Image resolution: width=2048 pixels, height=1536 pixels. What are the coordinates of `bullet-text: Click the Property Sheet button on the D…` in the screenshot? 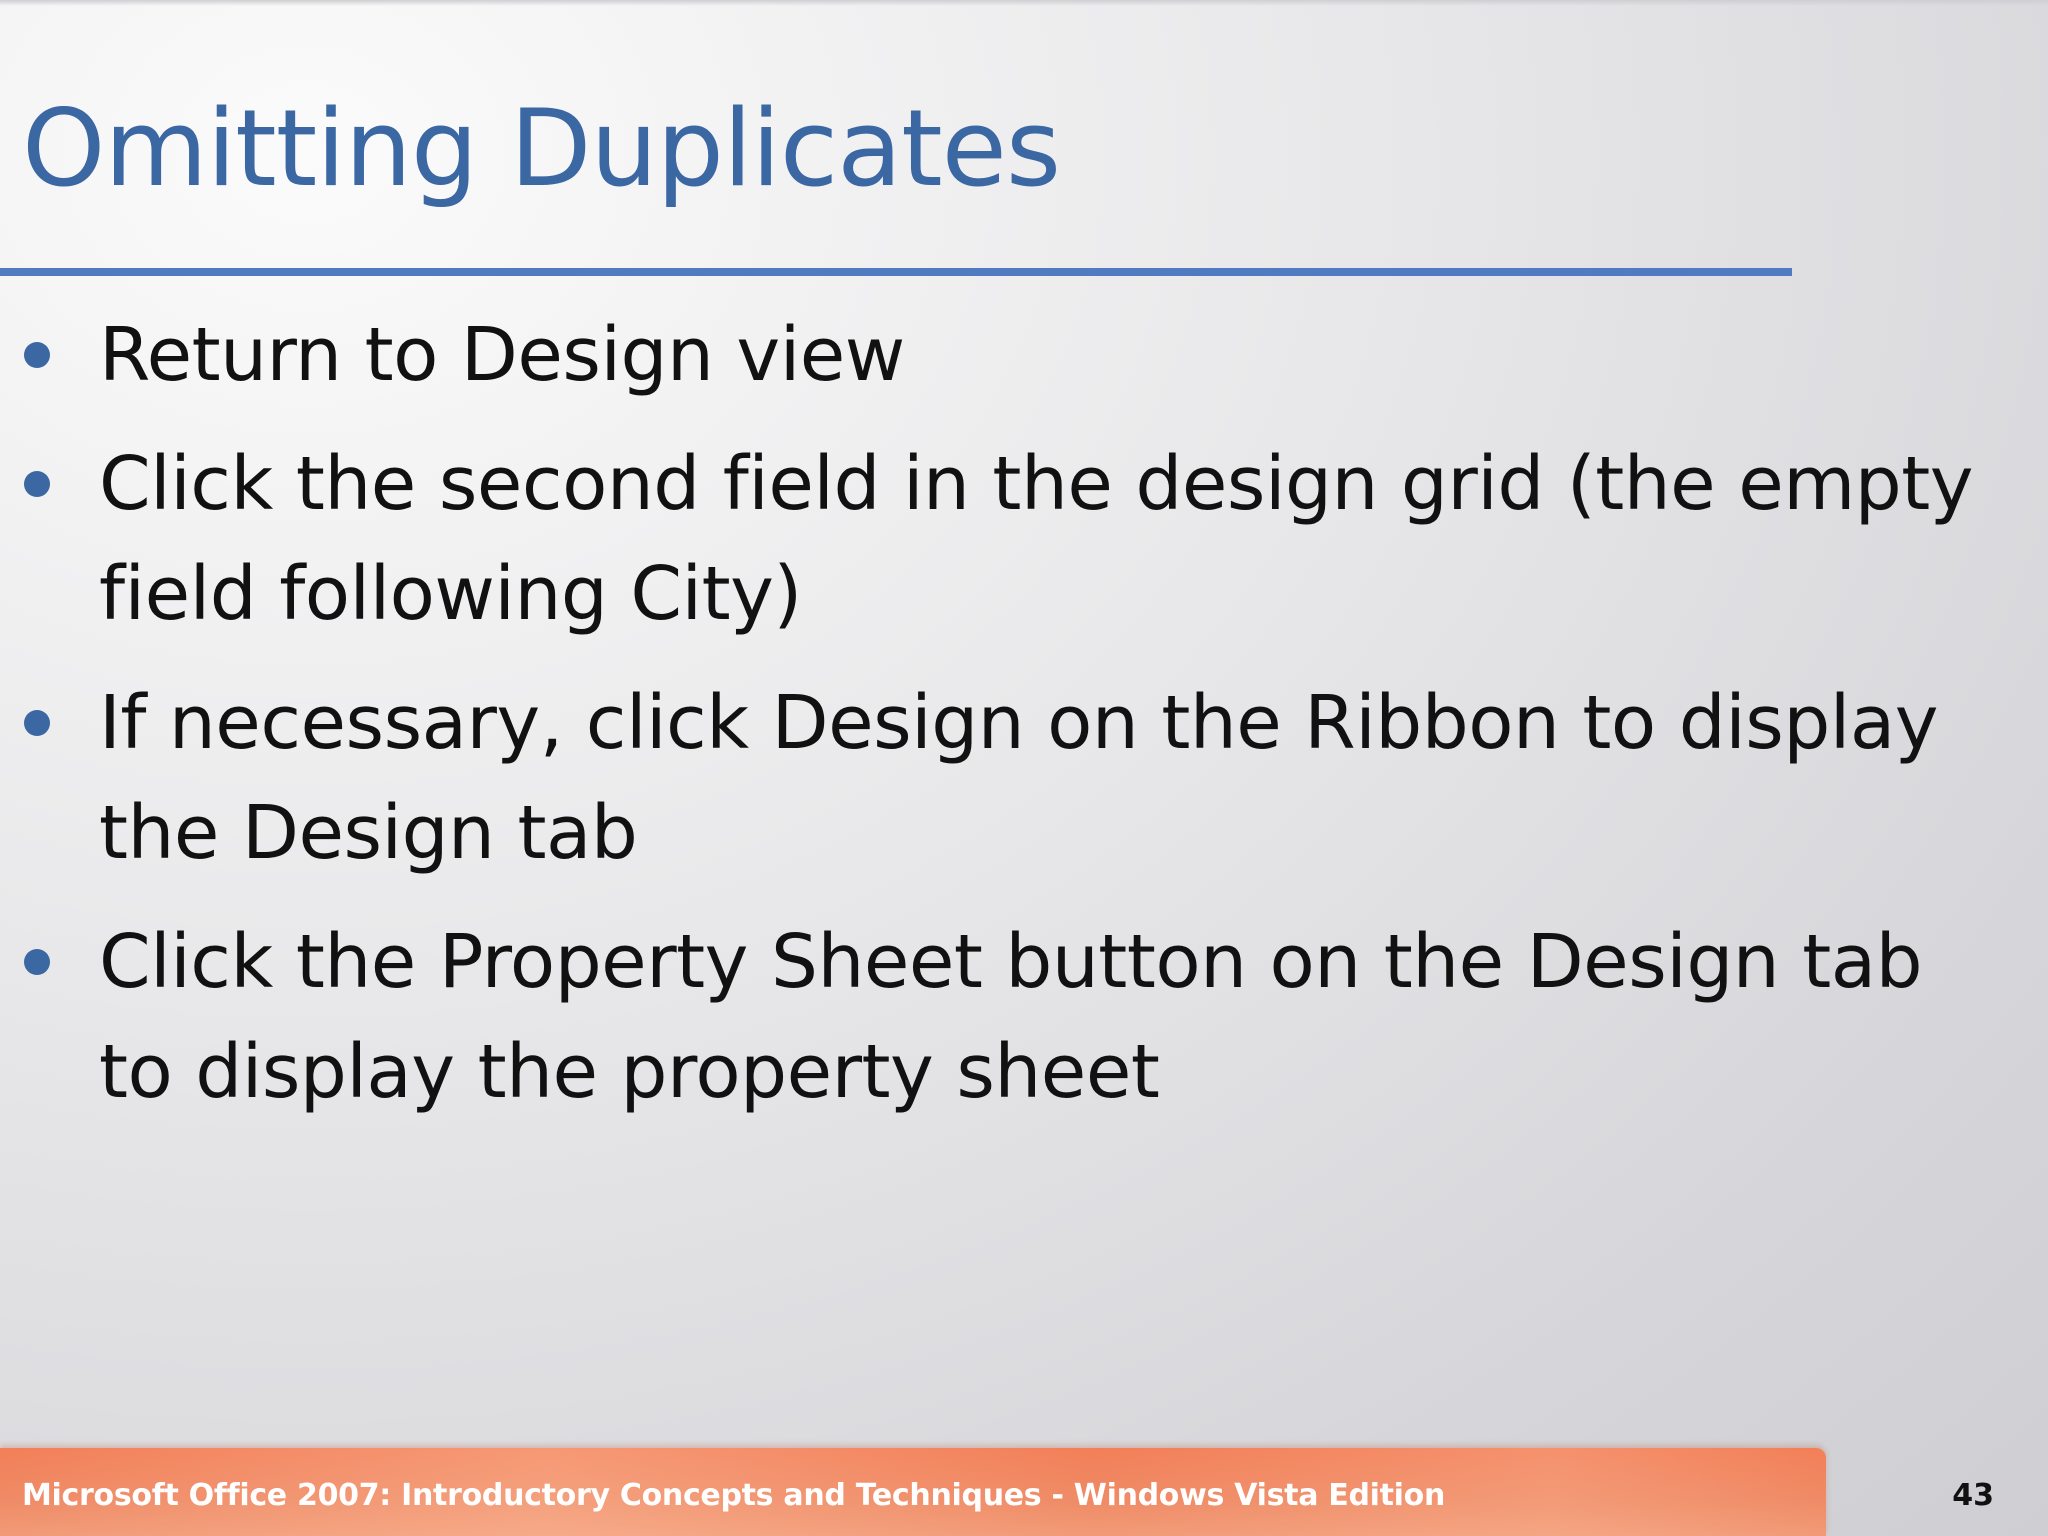 It's located at (1011, 1017).